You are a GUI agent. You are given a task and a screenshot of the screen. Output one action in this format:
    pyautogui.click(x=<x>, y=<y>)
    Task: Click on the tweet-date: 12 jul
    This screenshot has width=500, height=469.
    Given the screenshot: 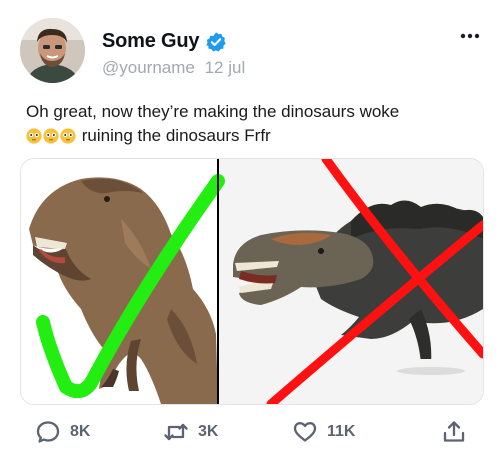 What is the action you would take?
    pyautogui.click(x=225, y=67)
    